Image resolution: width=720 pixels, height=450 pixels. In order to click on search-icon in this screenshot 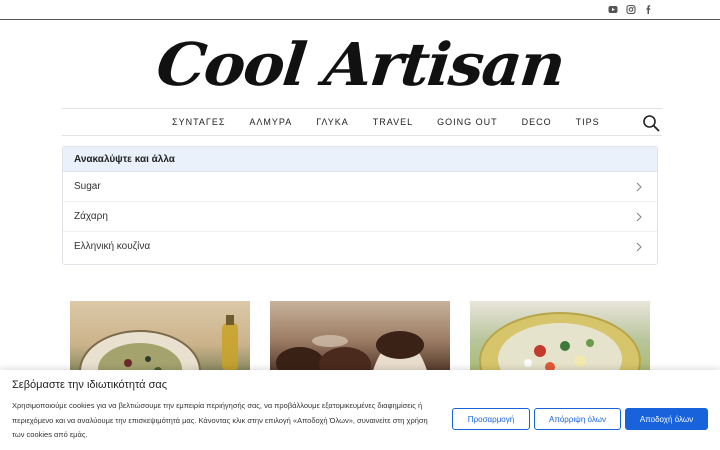, I will do `click(651, 123)`.